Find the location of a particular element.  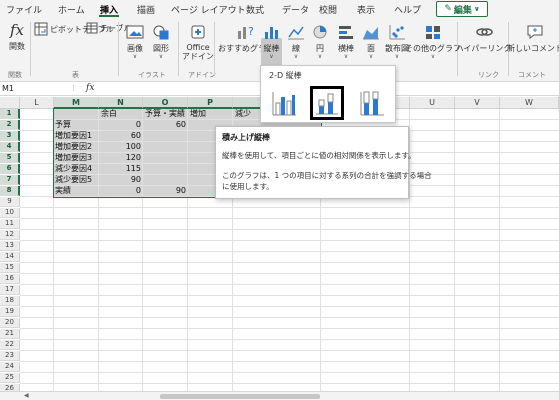

tab-view: 表示 is located at coordinates (366, 9).